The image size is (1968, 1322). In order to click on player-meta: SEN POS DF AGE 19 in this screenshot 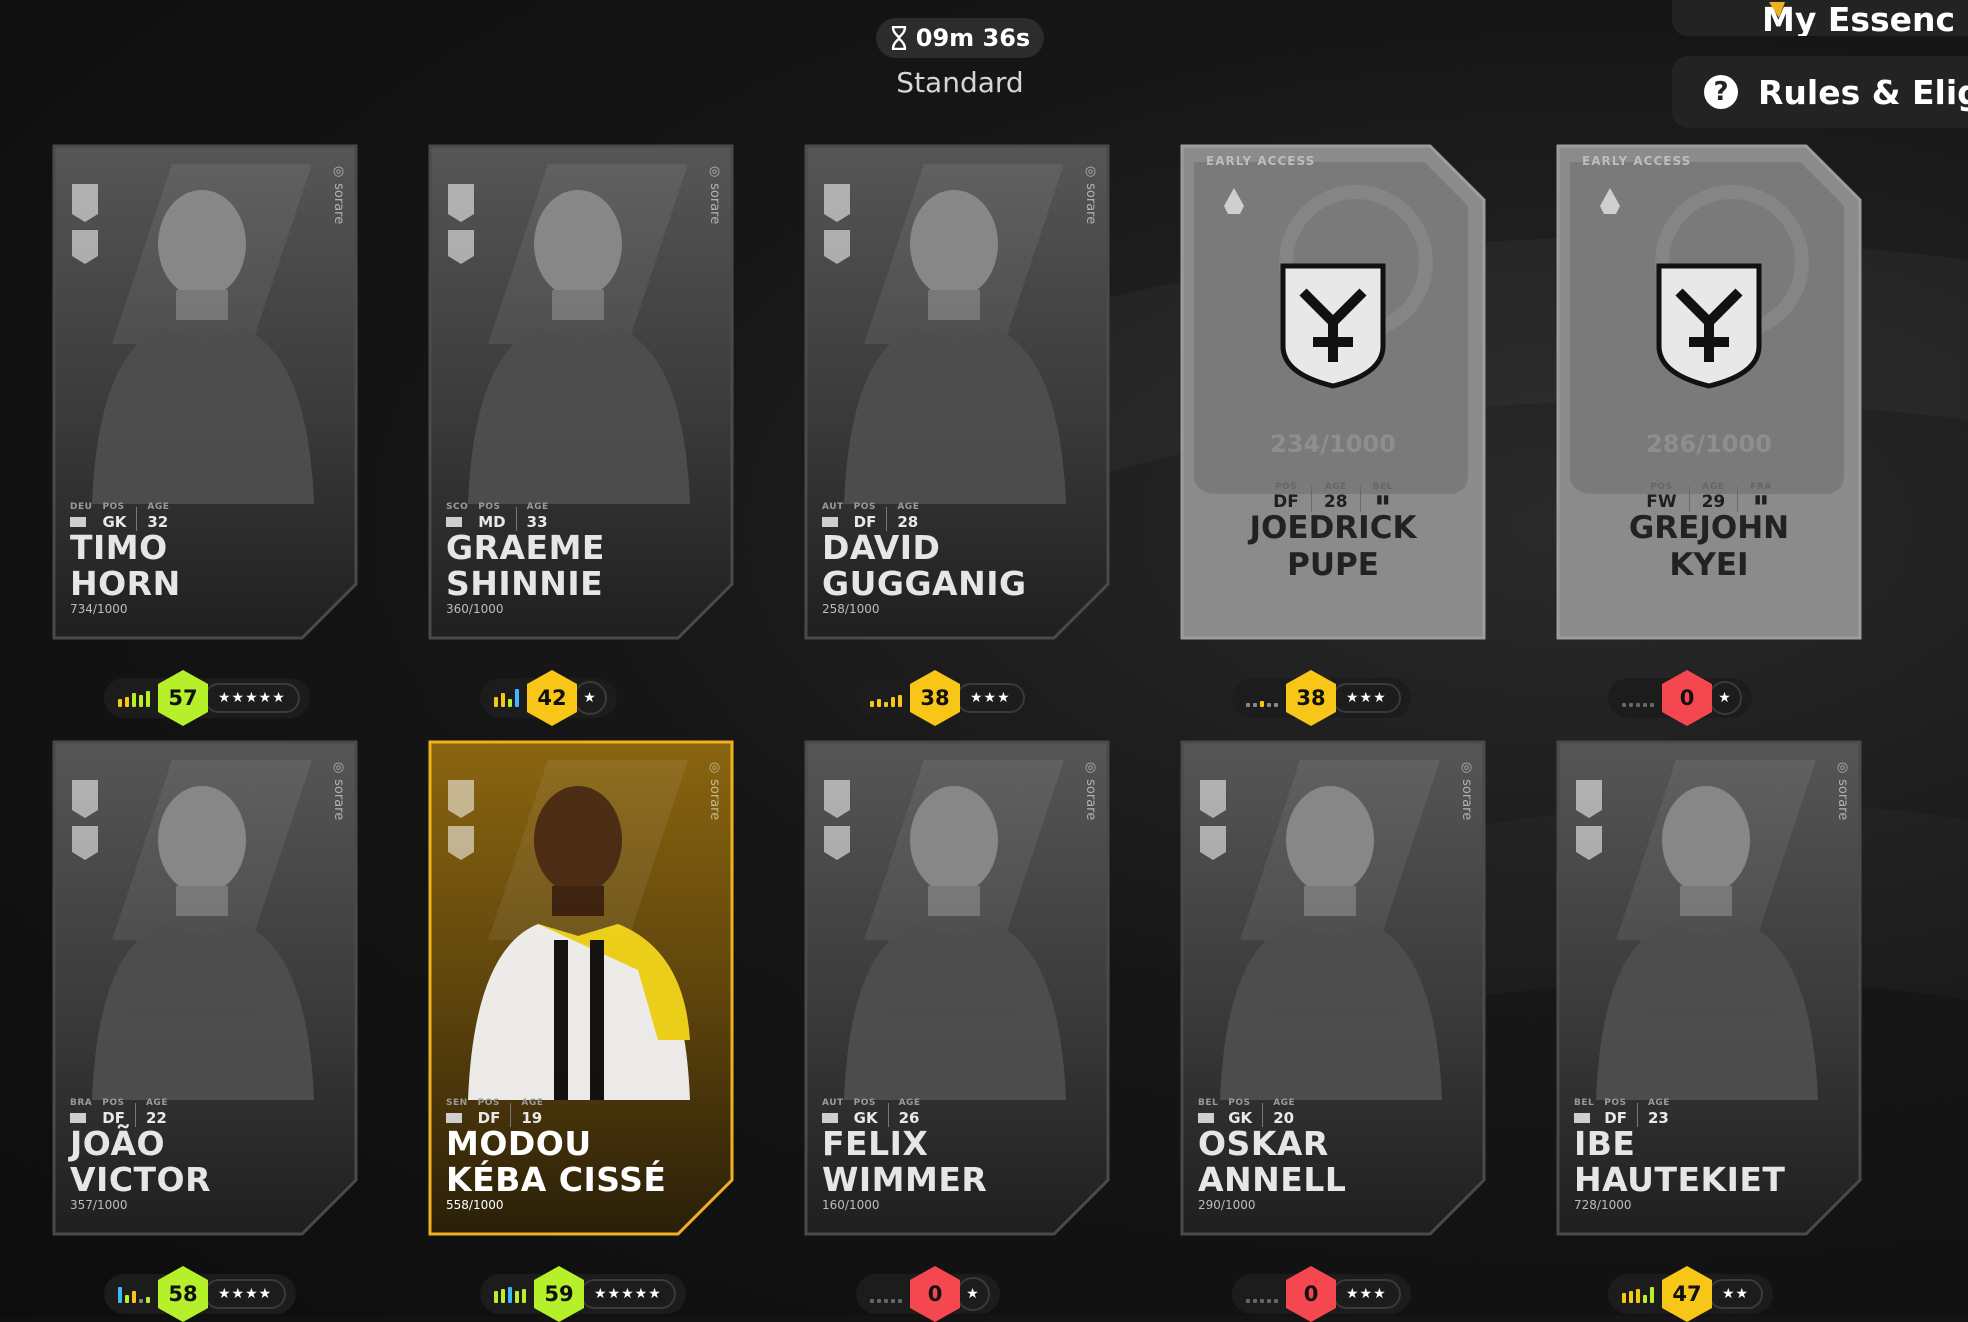, I will do `click(494, 1112)`.